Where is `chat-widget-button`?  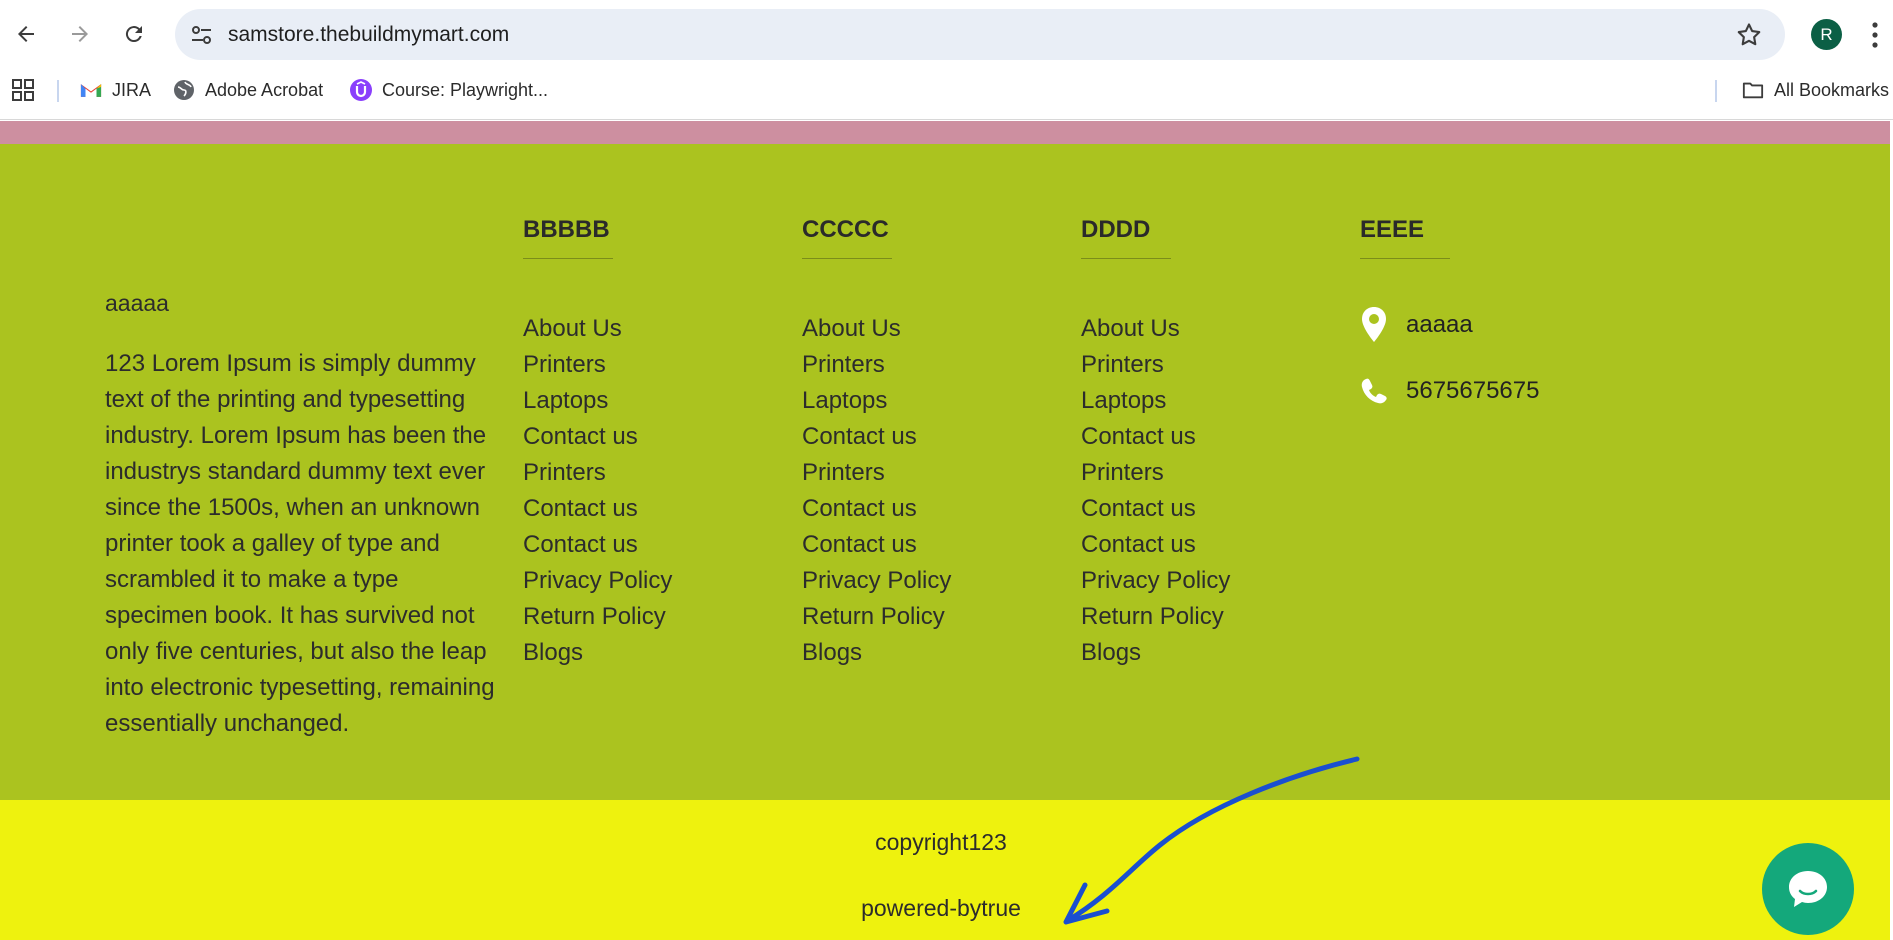
chat-widget-button is located at coordinates (1808, 889).